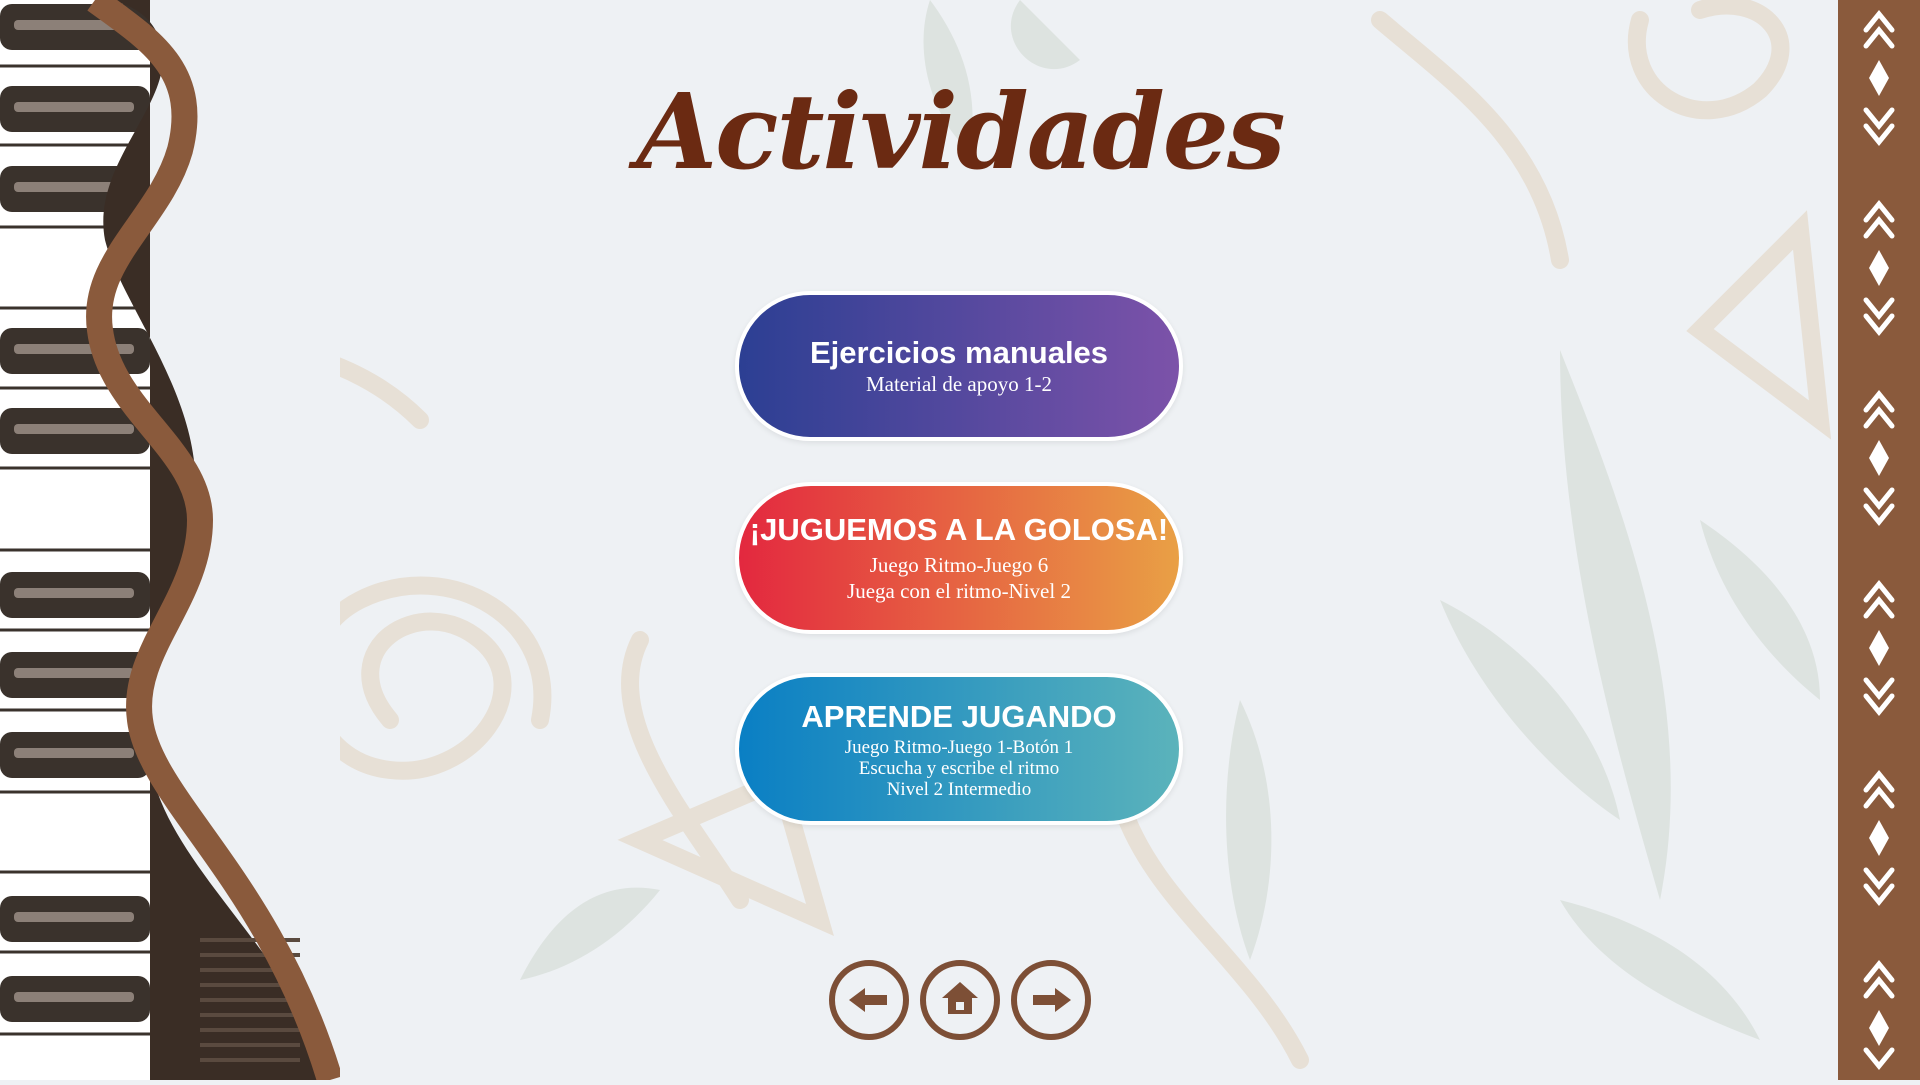 The height and width of the screenshot is (1085, 1920). I want to click on arrow-right-icon, so click(1052, 1000).